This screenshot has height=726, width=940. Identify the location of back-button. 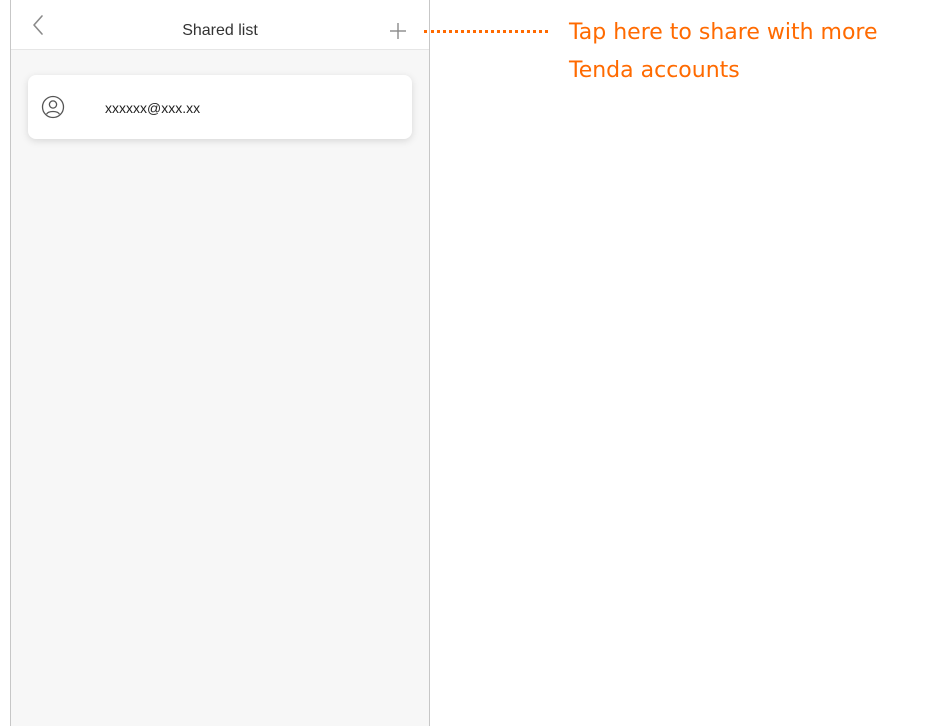
(38, 25).